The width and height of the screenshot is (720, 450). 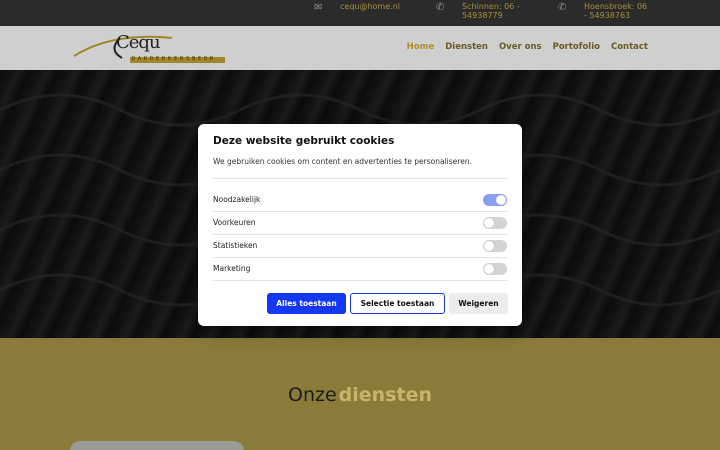 What do you see at coordinates (495, 246) in the screenshot?
I see `toggle-statistieken` at bounding box center [495, 246].